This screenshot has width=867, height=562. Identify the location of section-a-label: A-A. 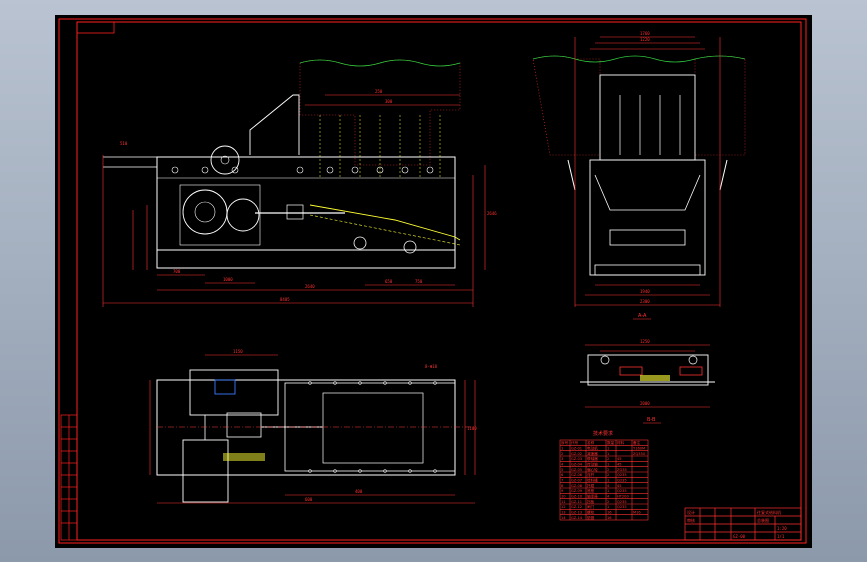
(642, 316).